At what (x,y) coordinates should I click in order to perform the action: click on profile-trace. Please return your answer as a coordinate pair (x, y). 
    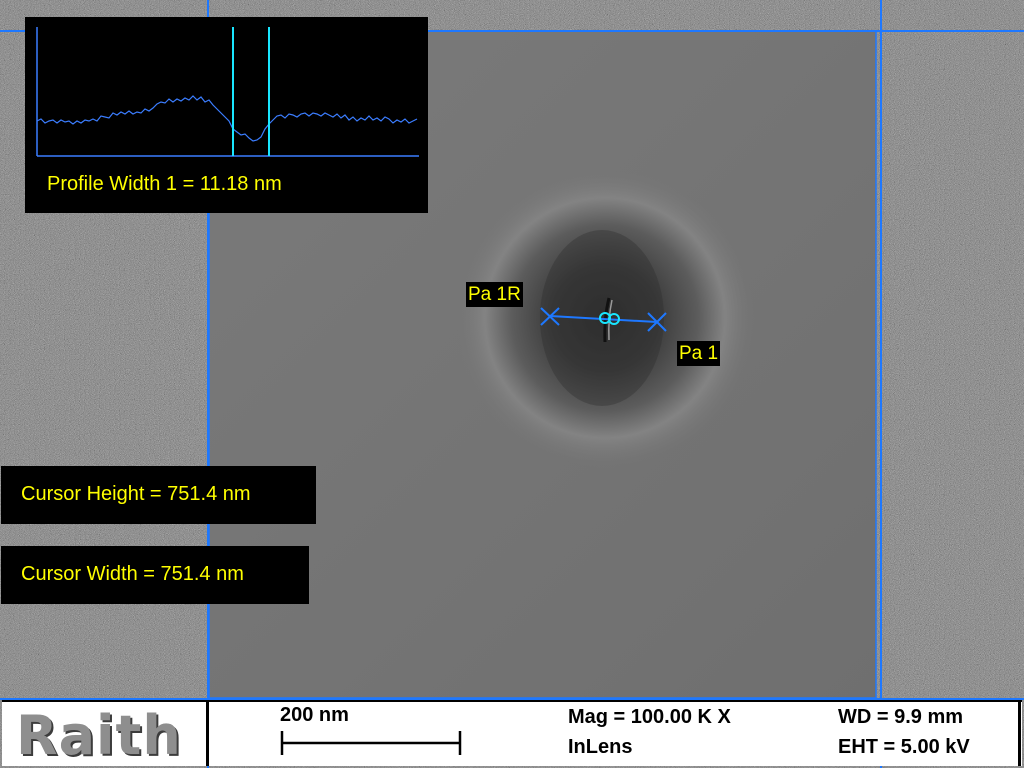
    Looking at the image, I should click on (227, 118).